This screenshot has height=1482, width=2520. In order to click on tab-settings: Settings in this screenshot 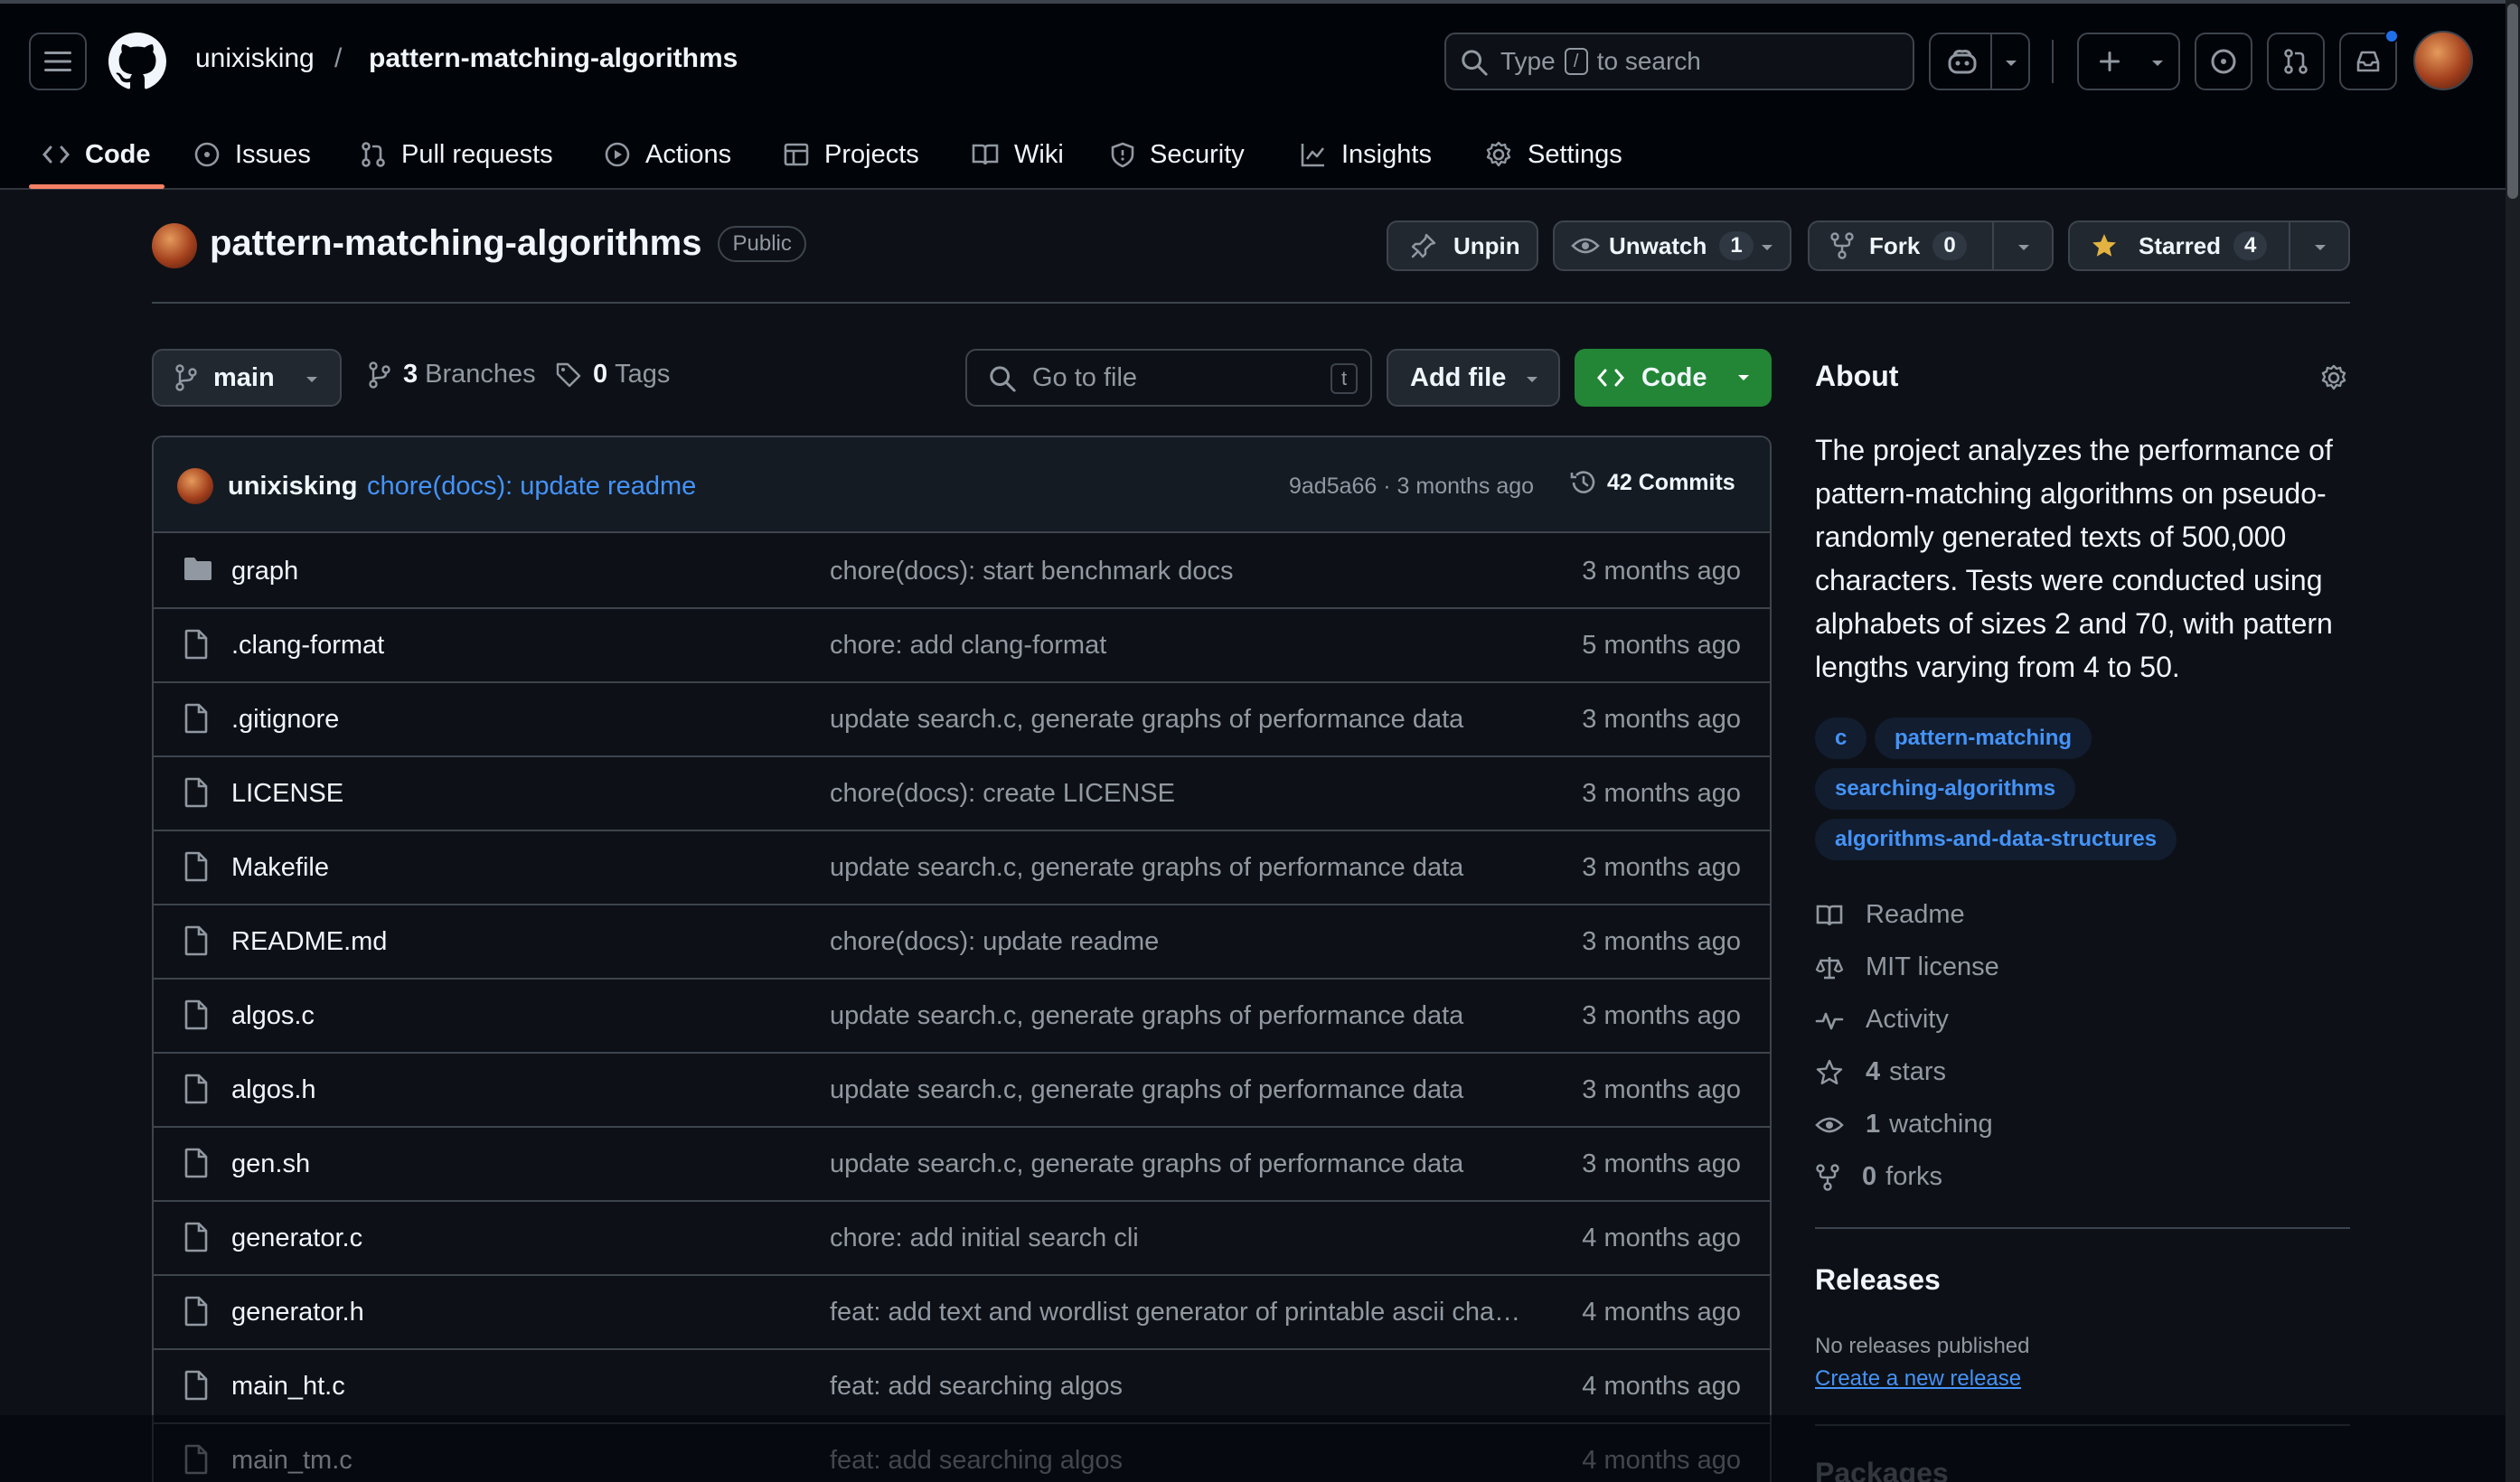, I will do `click(1553, 155)`.